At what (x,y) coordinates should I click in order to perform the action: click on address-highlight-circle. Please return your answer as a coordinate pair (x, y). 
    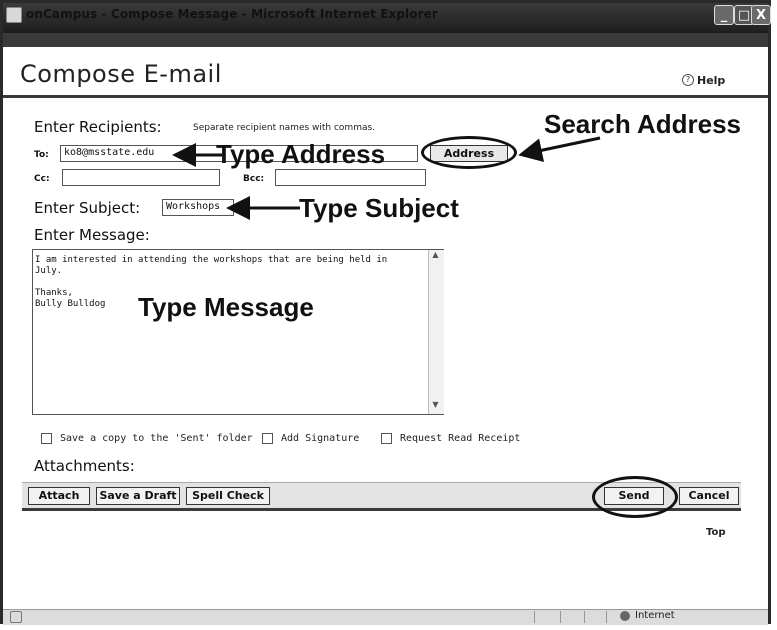
    Looking at the image, I should click on (469, 152).